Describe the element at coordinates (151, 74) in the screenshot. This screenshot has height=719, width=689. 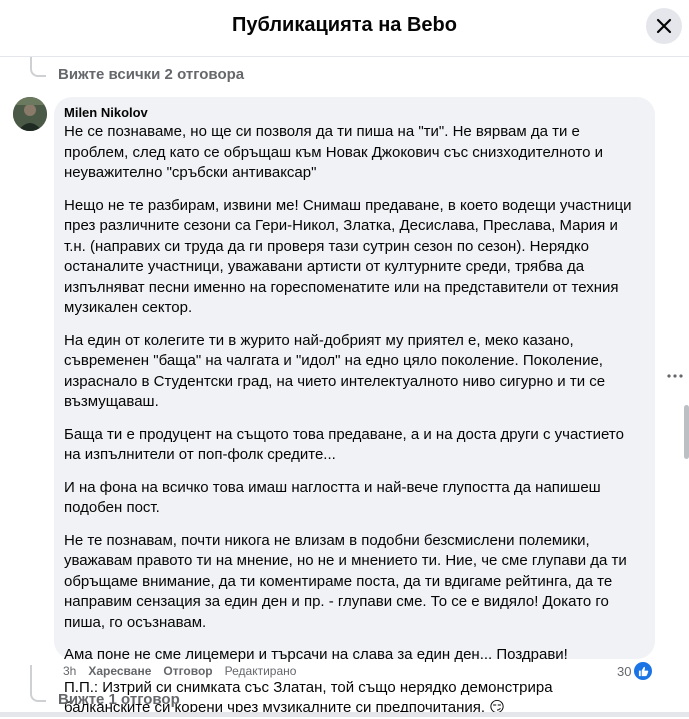
I see `see-all-replies-link: Вижте всички 2 отговора` at that location.